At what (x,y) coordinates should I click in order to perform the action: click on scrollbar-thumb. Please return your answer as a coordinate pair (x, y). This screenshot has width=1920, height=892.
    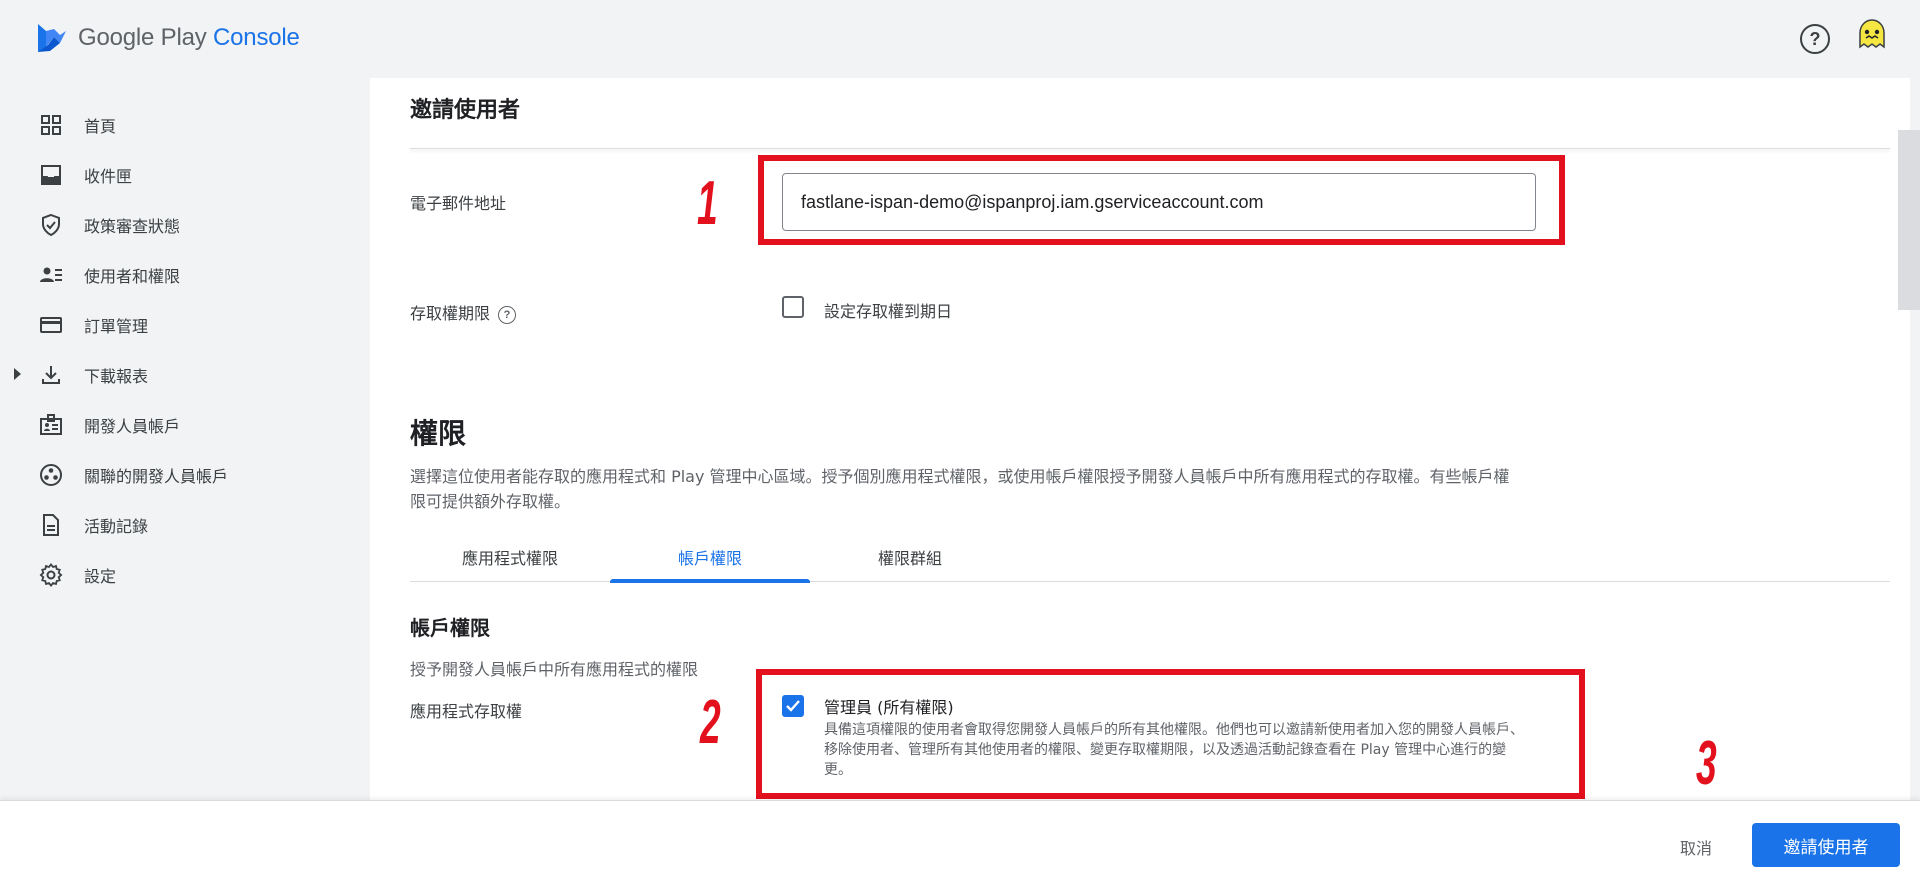
    Looking at the image, I should click on (1909, 220).